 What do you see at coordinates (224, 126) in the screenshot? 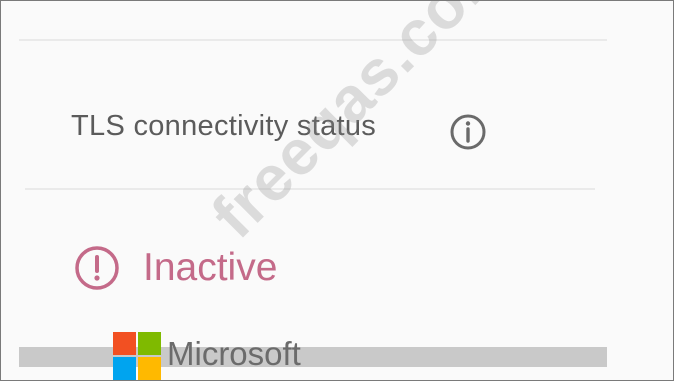
I see `tls-status-label: TLS connectivity status` at bounding box center [224, 126].